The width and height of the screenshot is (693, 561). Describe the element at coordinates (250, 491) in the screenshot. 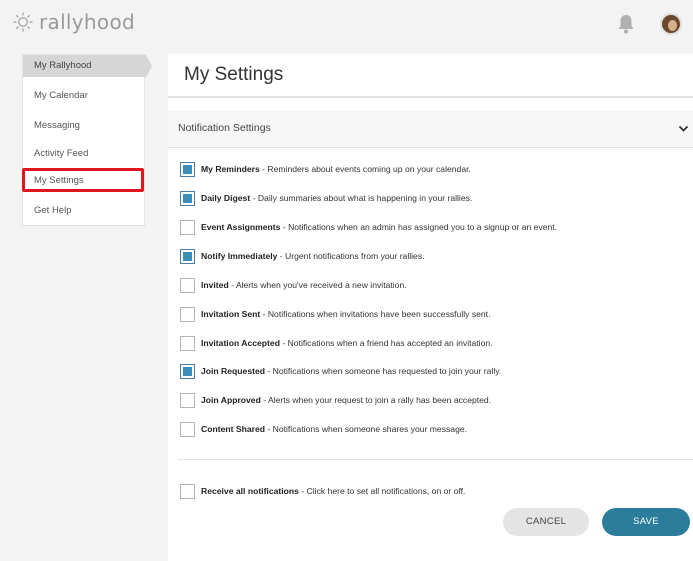

I see `receive-all-name: Receive all notifications` at that location.